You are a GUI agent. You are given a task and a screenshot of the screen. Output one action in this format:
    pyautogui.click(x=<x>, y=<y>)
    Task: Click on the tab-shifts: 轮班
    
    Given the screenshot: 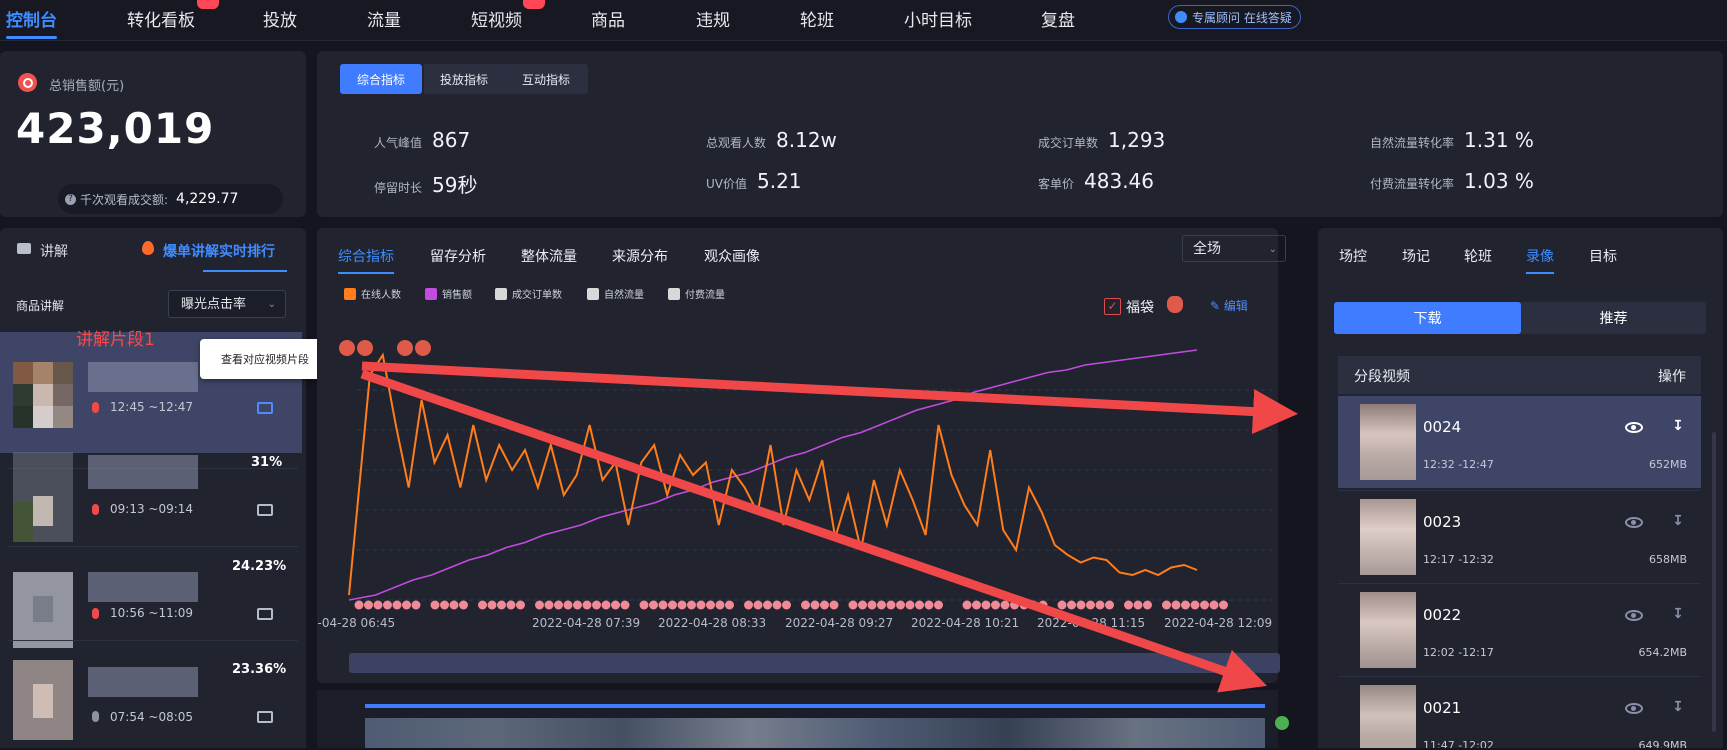 What is the action you would take?
    pyautogui.click(x=1478, y=256)
    